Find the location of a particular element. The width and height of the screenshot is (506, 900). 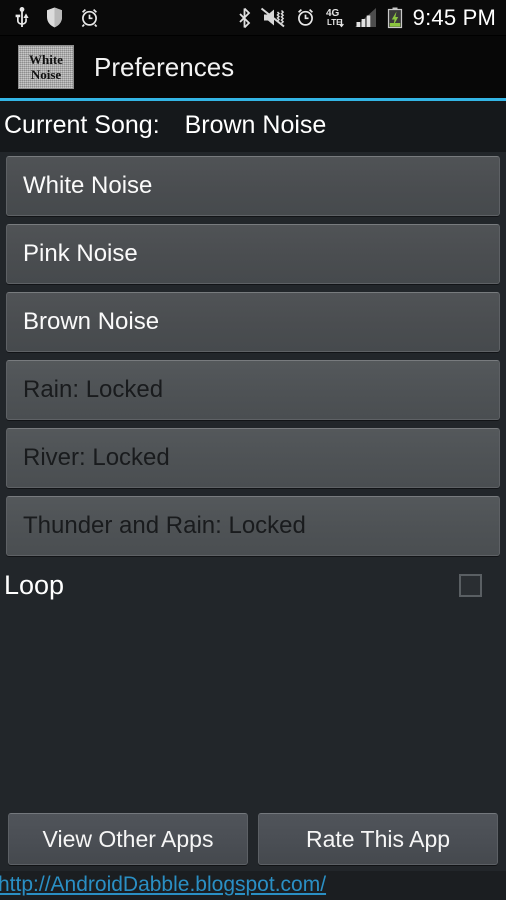

current-song-row: Current Song: Brown Noise is located at coordinates (253, 126).